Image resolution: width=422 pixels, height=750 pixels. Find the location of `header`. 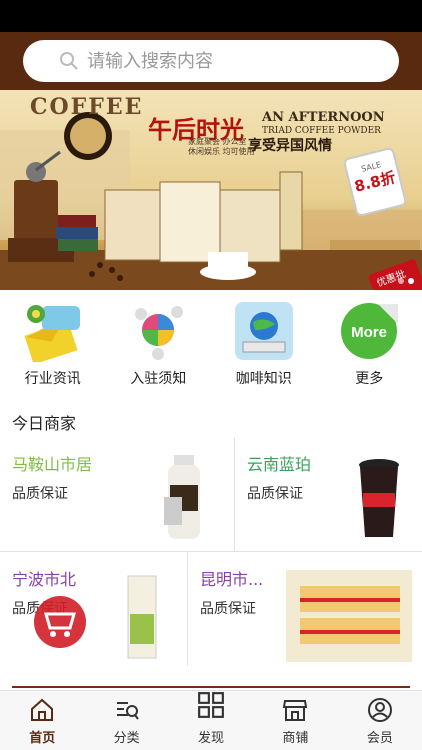

header is located at coordinates (211, 61).